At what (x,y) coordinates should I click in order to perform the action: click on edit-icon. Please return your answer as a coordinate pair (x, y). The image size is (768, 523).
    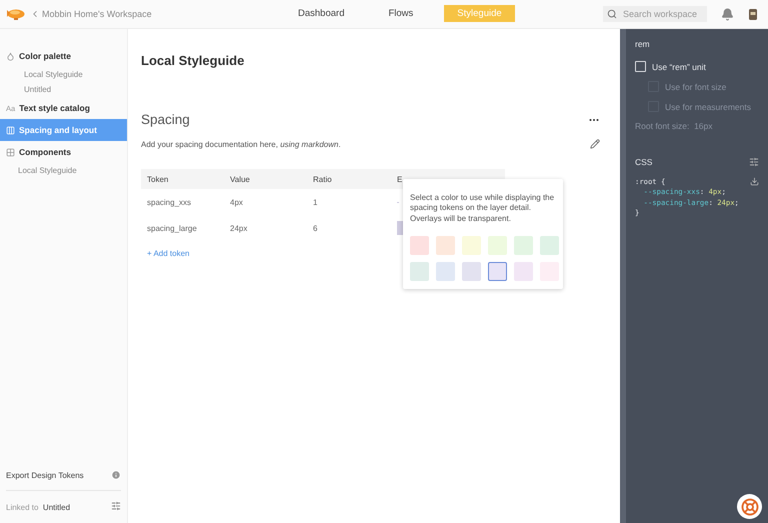
    Looking at the image, I should click on (595, 144).